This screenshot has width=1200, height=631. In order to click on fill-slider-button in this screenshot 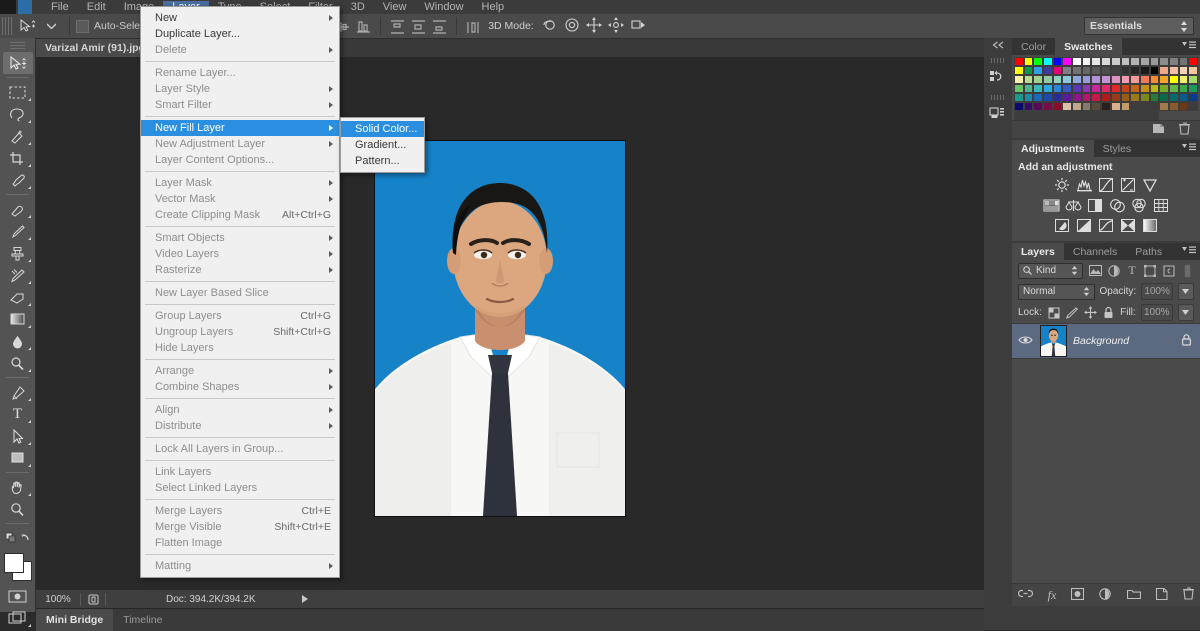, I will do `click(1185, 312)`.